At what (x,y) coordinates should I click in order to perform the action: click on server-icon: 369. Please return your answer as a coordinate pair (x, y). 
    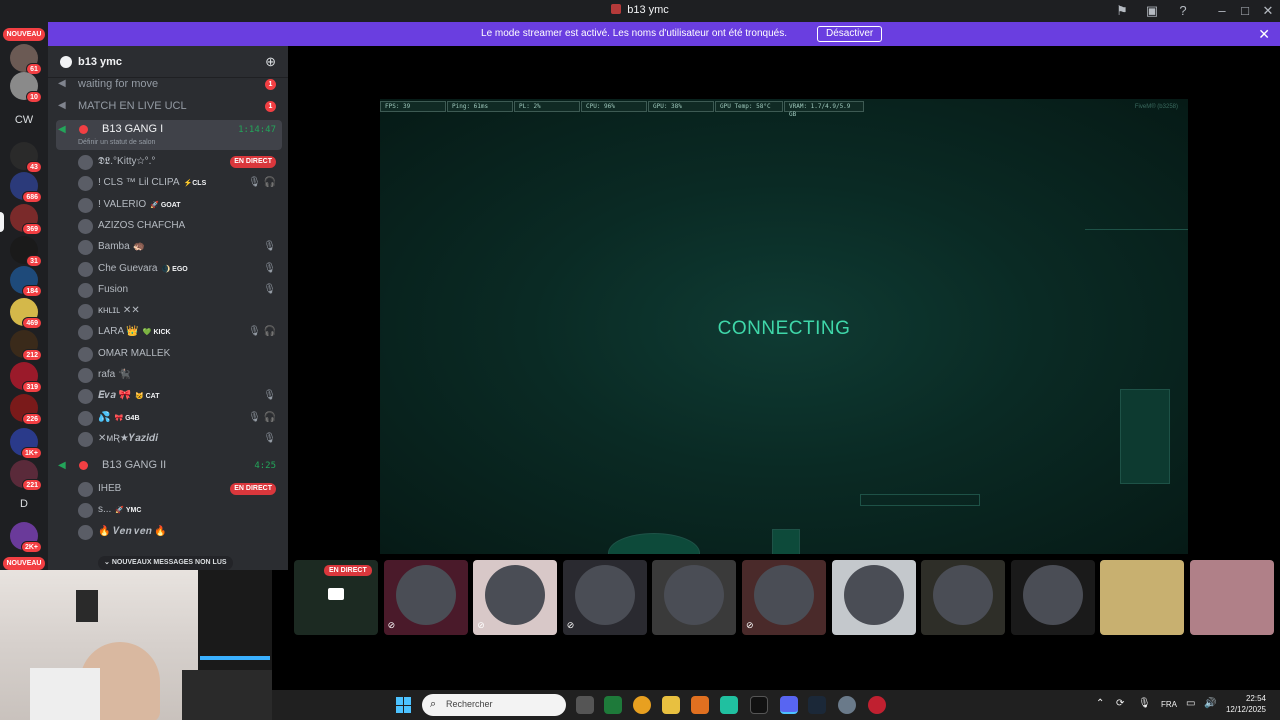
    Looking at the image, I should click on (26, 219).